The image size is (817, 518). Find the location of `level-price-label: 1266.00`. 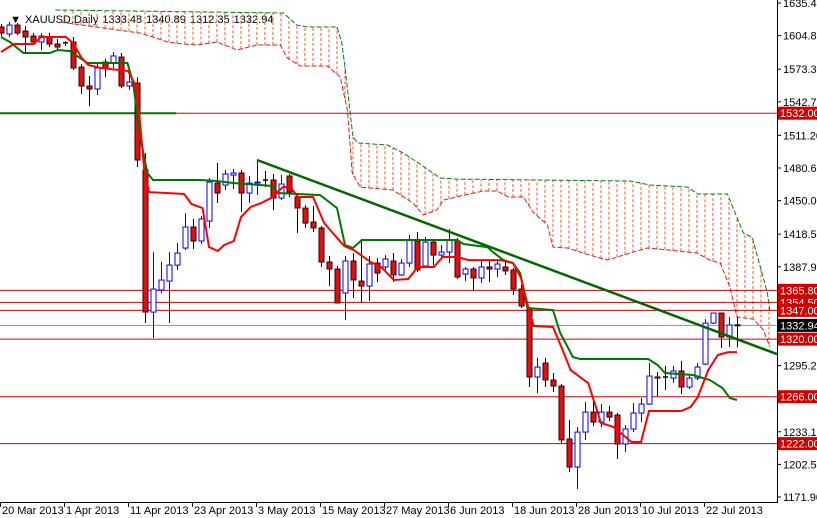

level-price-label: 1266.00 is located at coordinates (798, 398).